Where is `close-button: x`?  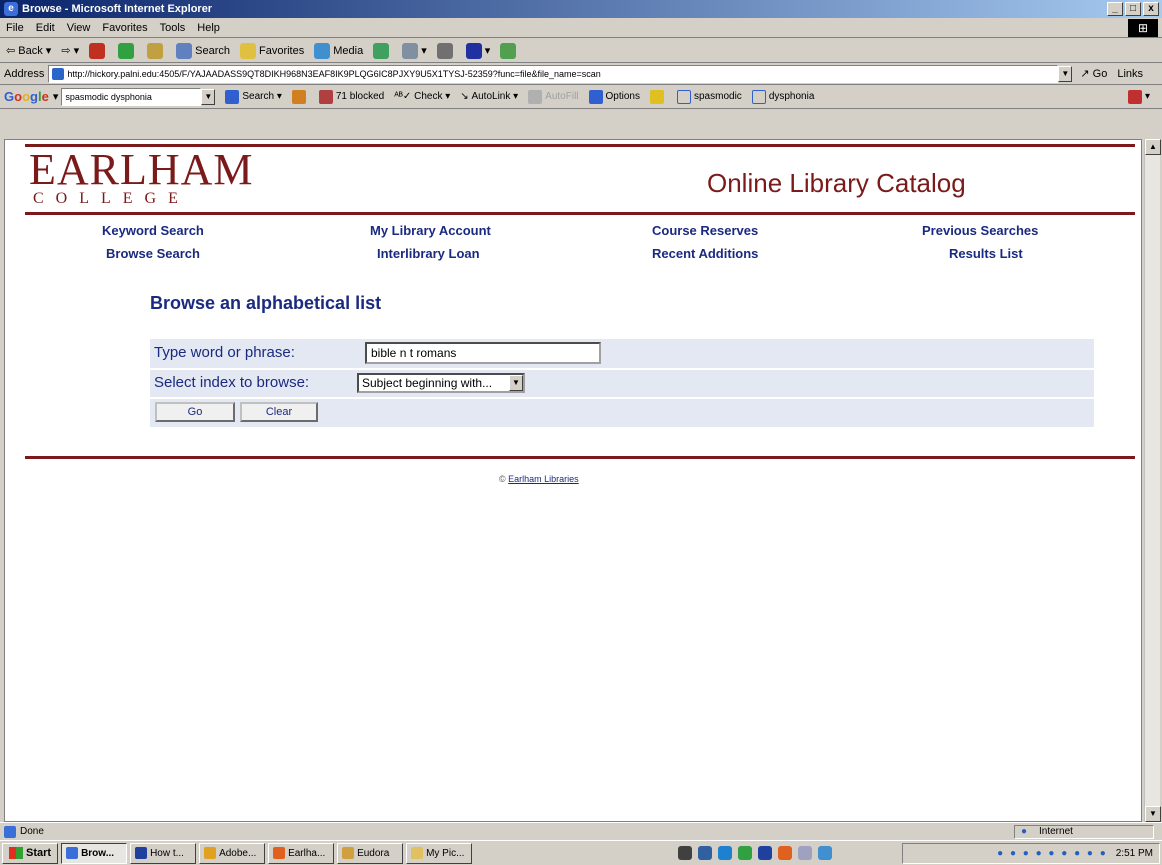 close-button: x is located at coordinates (1151, 9).